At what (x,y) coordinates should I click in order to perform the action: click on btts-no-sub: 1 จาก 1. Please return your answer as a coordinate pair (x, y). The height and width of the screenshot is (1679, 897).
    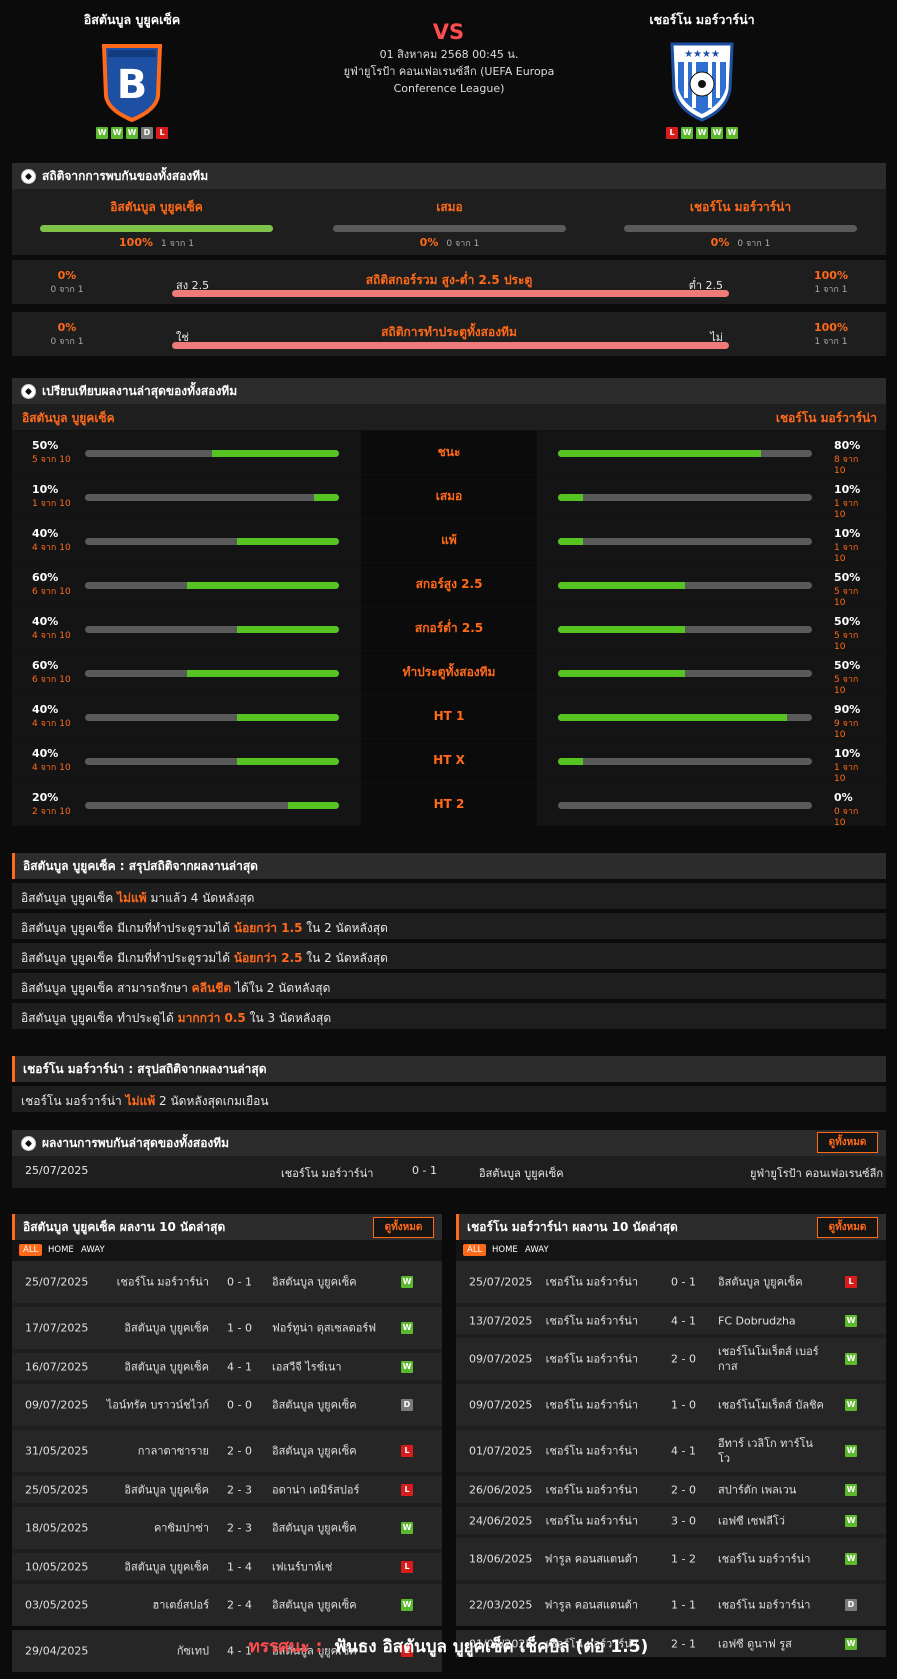
    Looking at the image, I should click on (831, 342).